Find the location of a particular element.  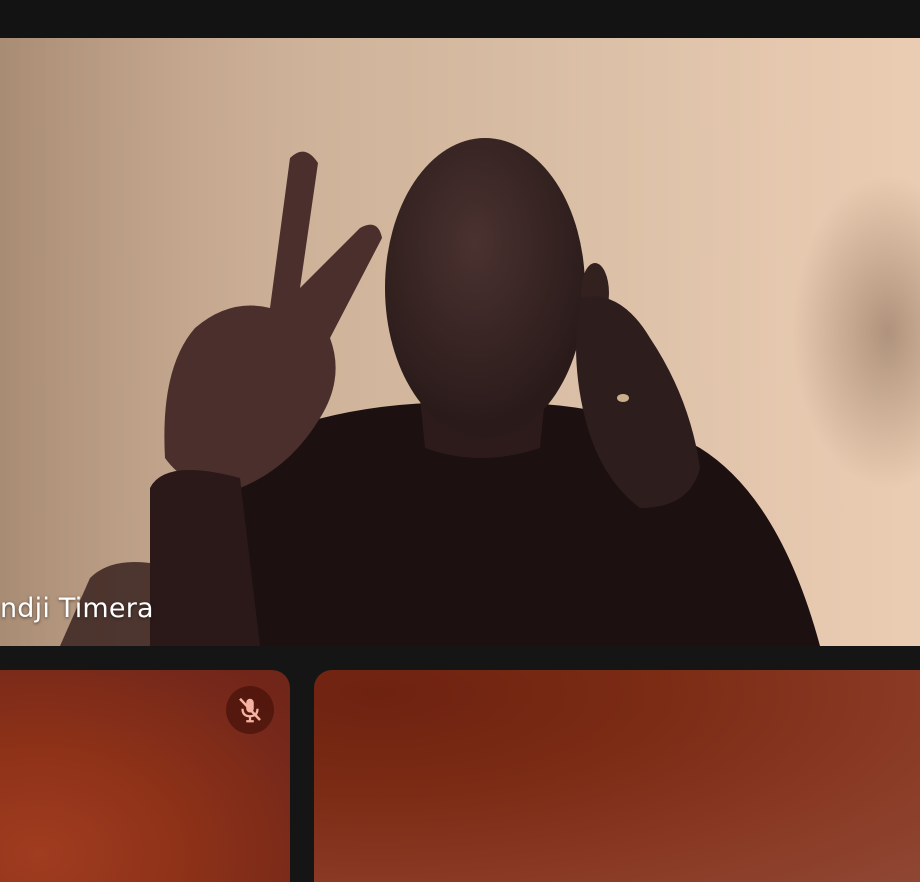

mic-muted-indicator is located at coordinates (250, 710).